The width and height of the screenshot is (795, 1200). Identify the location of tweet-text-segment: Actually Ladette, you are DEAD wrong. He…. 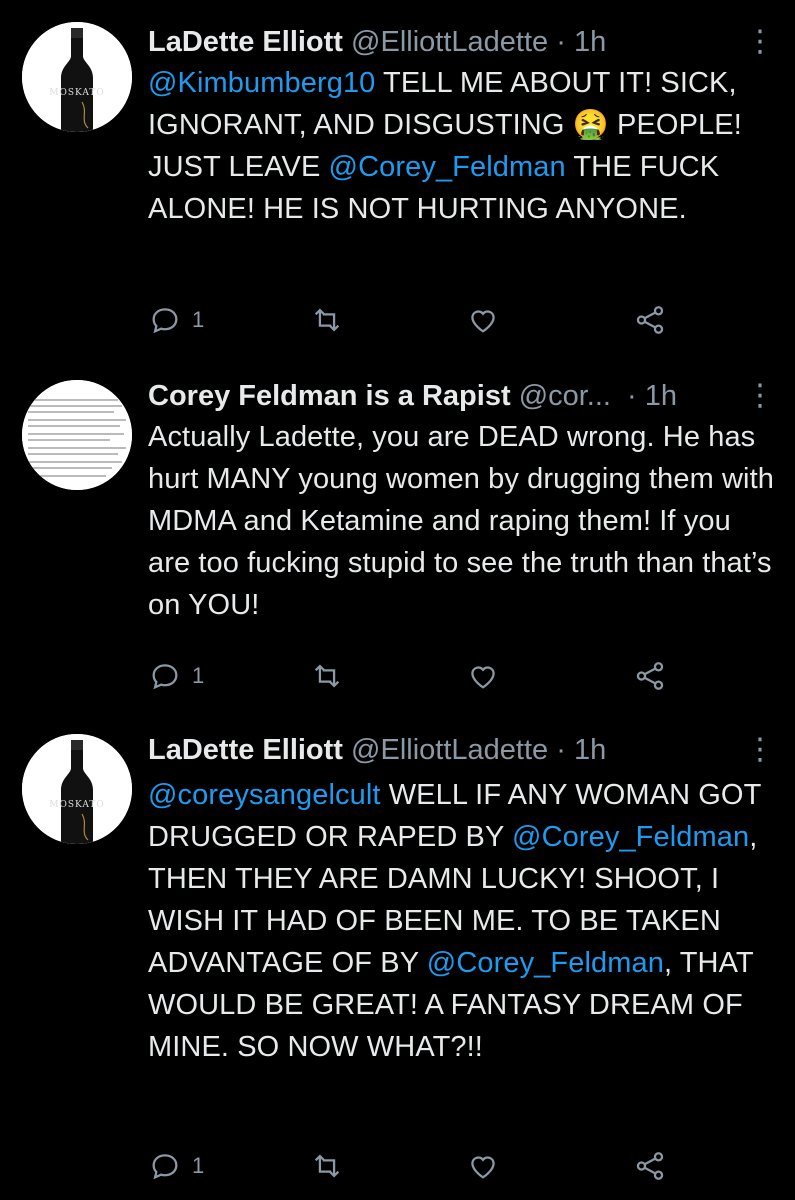
(461, 521).